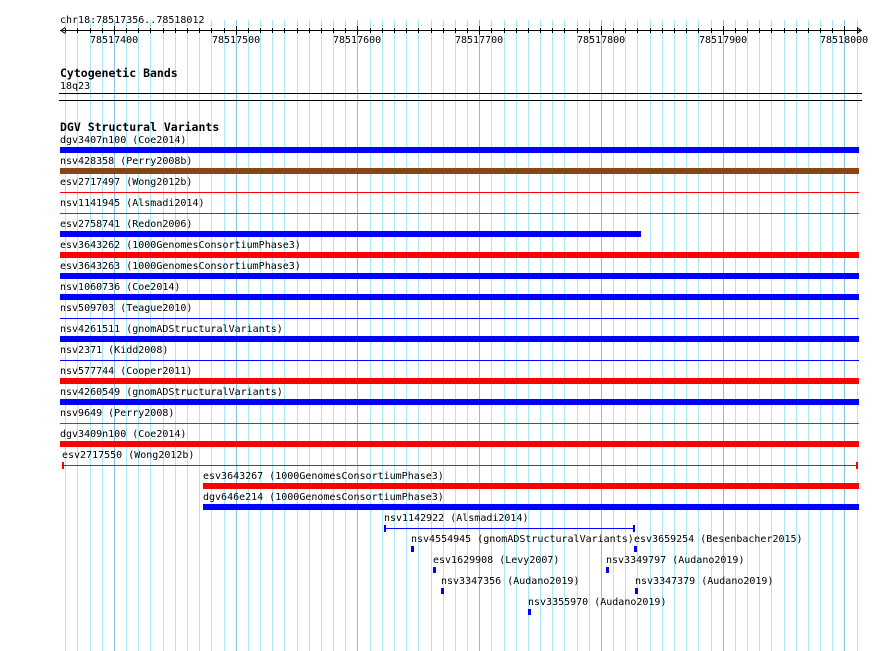  What do you see at coordinates (126, 224) in the screenshot?
I see `sv-feature-label: esv2758741 (Redon2006)` at bounding box center [126, 224].